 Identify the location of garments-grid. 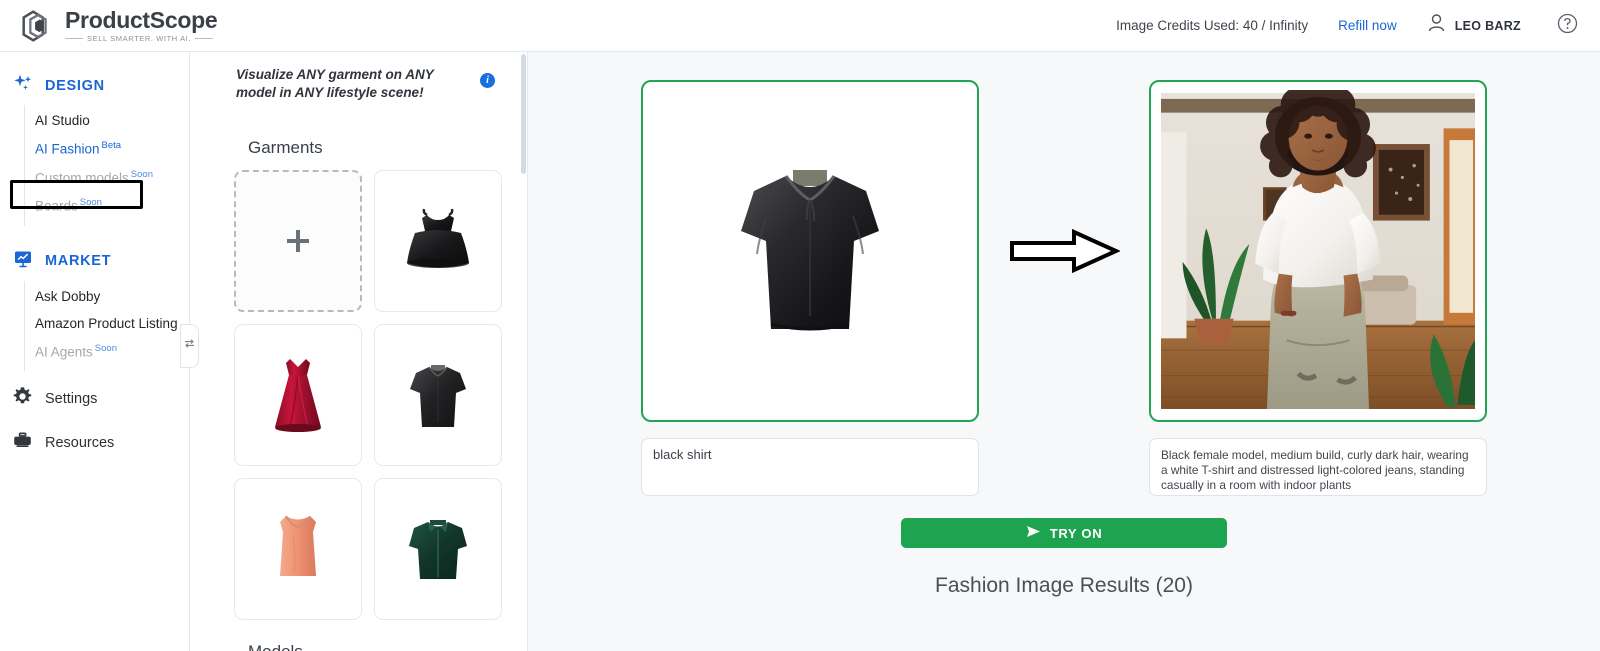
(371, 395).